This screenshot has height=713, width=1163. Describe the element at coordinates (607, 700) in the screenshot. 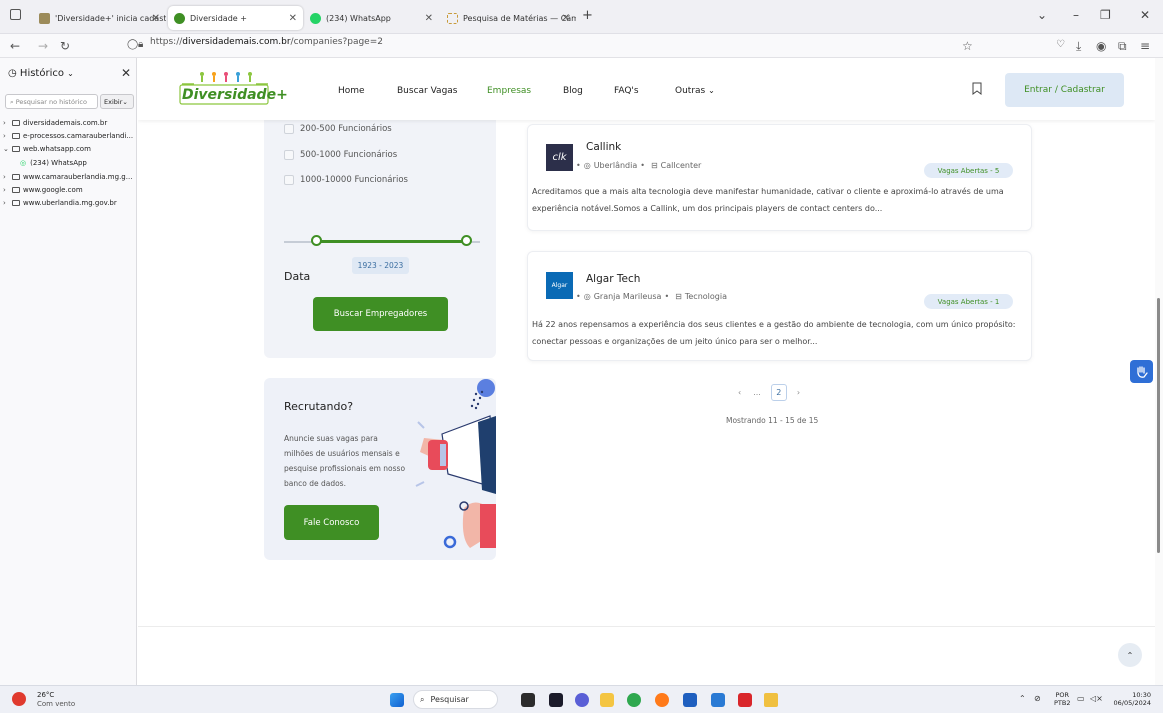

I see `file-explorer-icon` at that location.